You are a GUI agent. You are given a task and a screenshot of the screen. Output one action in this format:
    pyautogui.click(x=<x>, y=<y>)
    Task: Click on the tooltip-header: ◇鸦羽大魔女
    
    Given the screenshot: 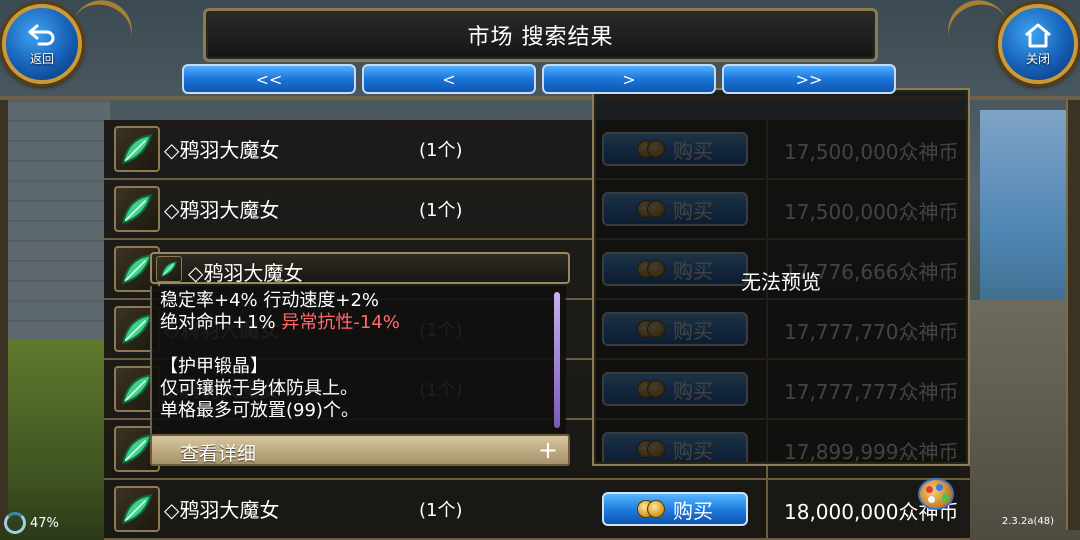 What is the action you would take?
    pyautogui.click(x=360, y=268)
    